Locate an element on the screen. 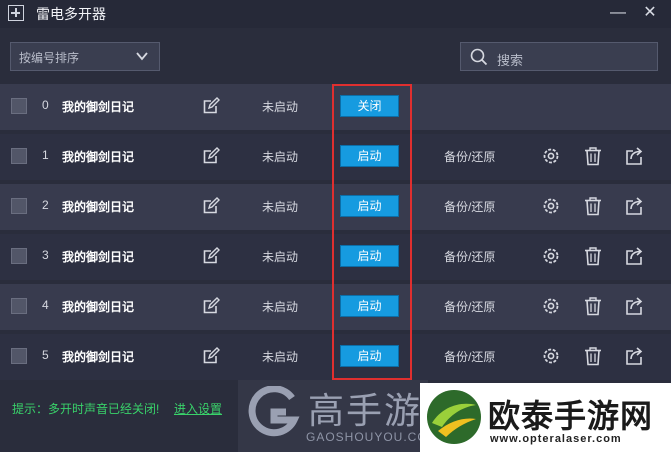  instance-index: 3 is located at coordinates (45, 255).